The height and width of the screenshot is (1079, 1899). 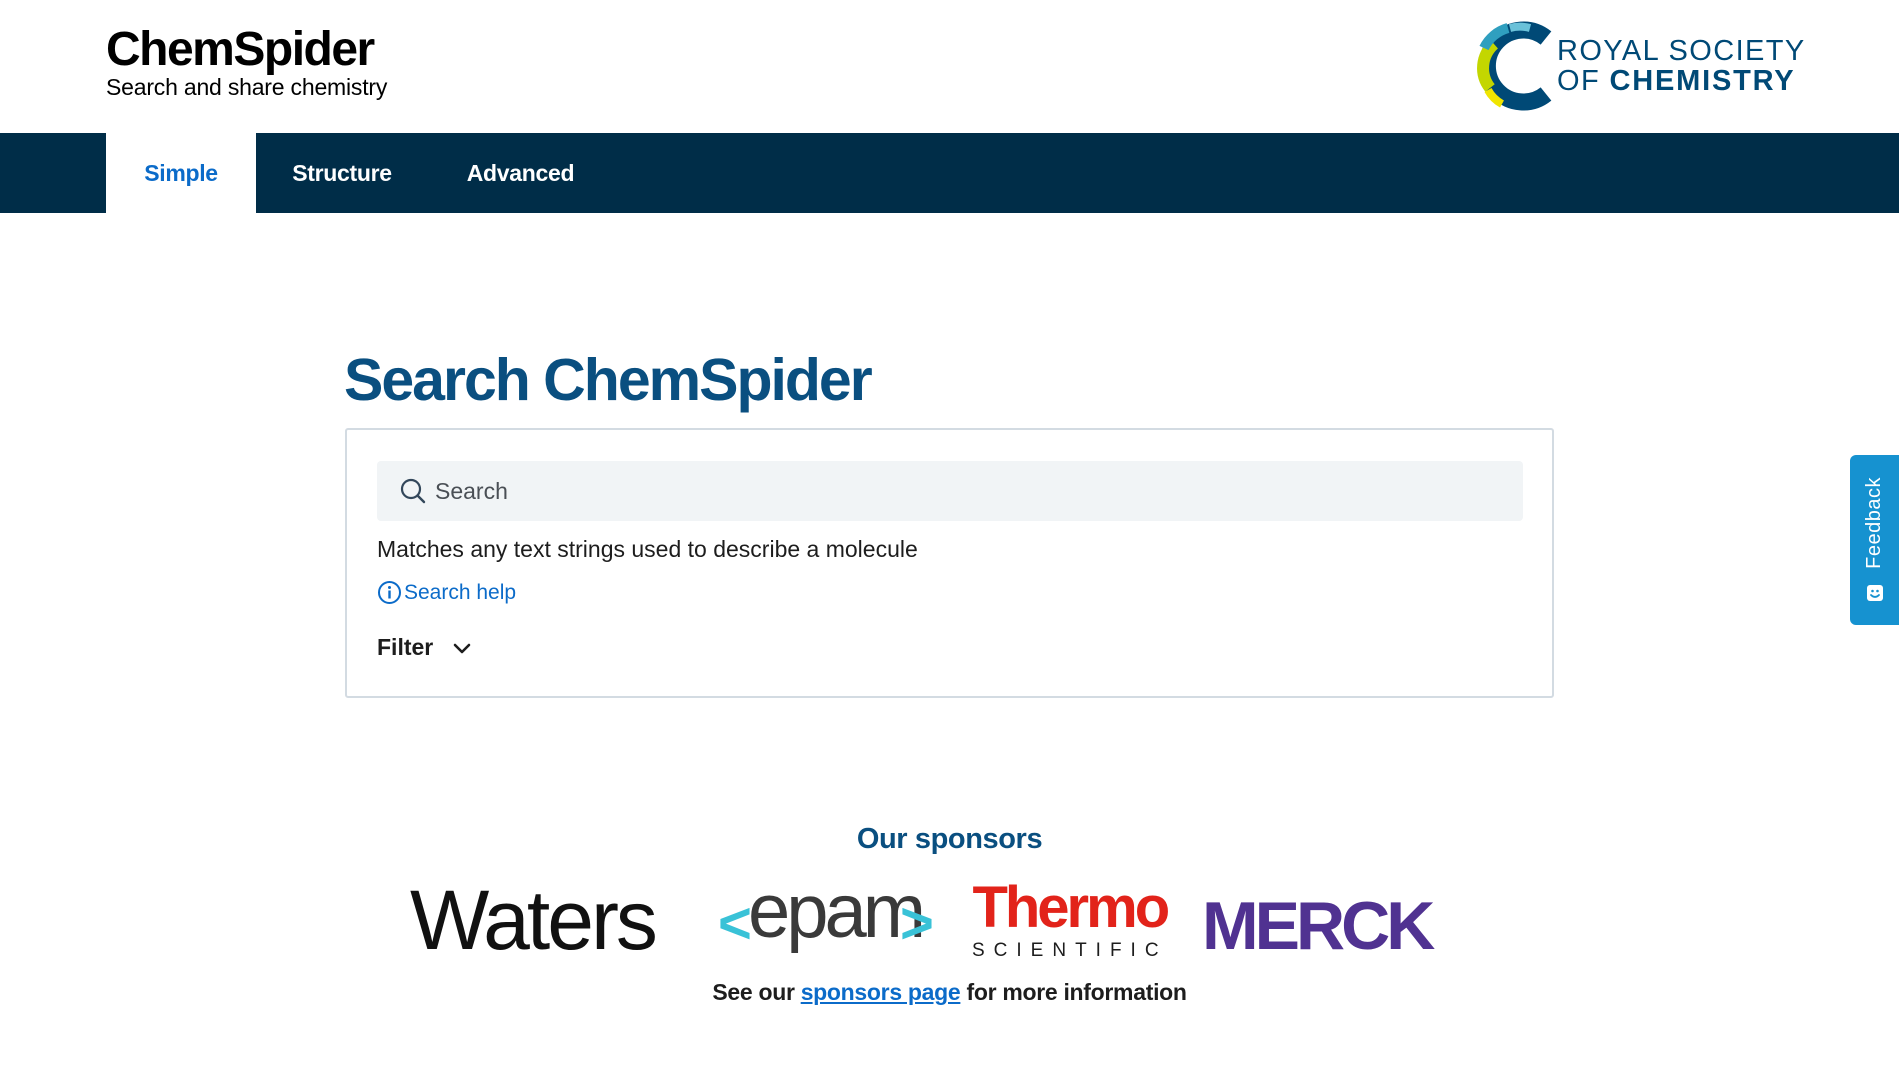 I want to click on rsc-logo-link: ROYAL SOCIETY OF CHEMISTRY, so click(x=1636, y=66).